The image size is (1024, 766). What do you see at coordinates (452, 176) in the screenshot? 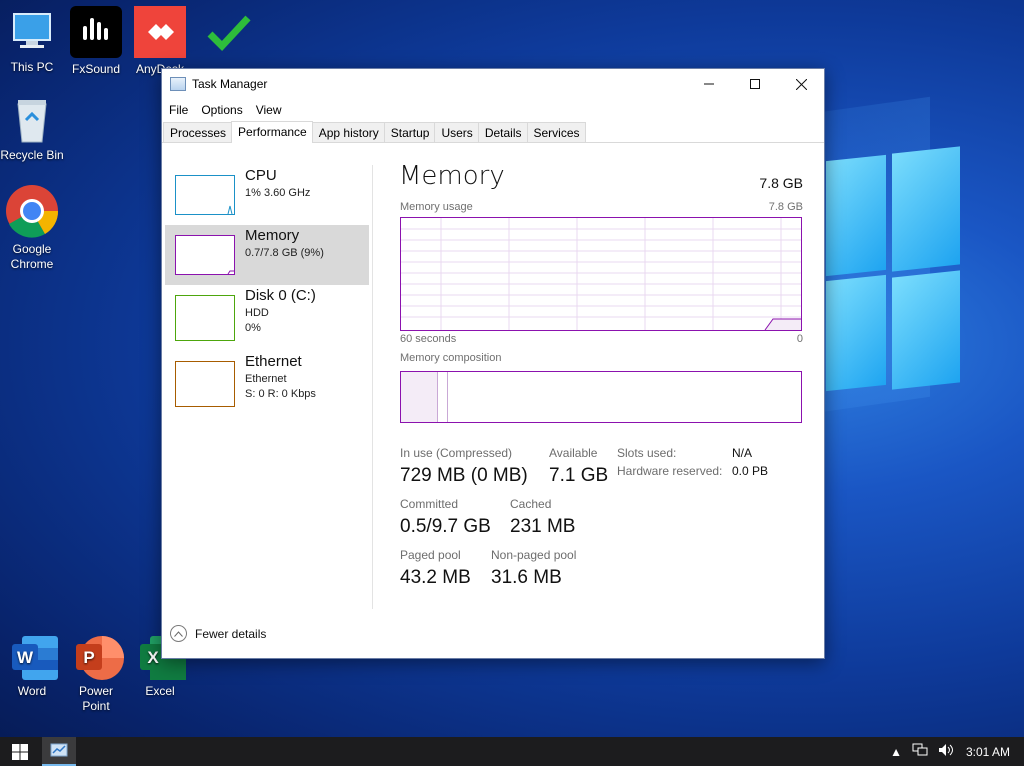
I see `page-title: Memory` at bounding box center [452, 176].